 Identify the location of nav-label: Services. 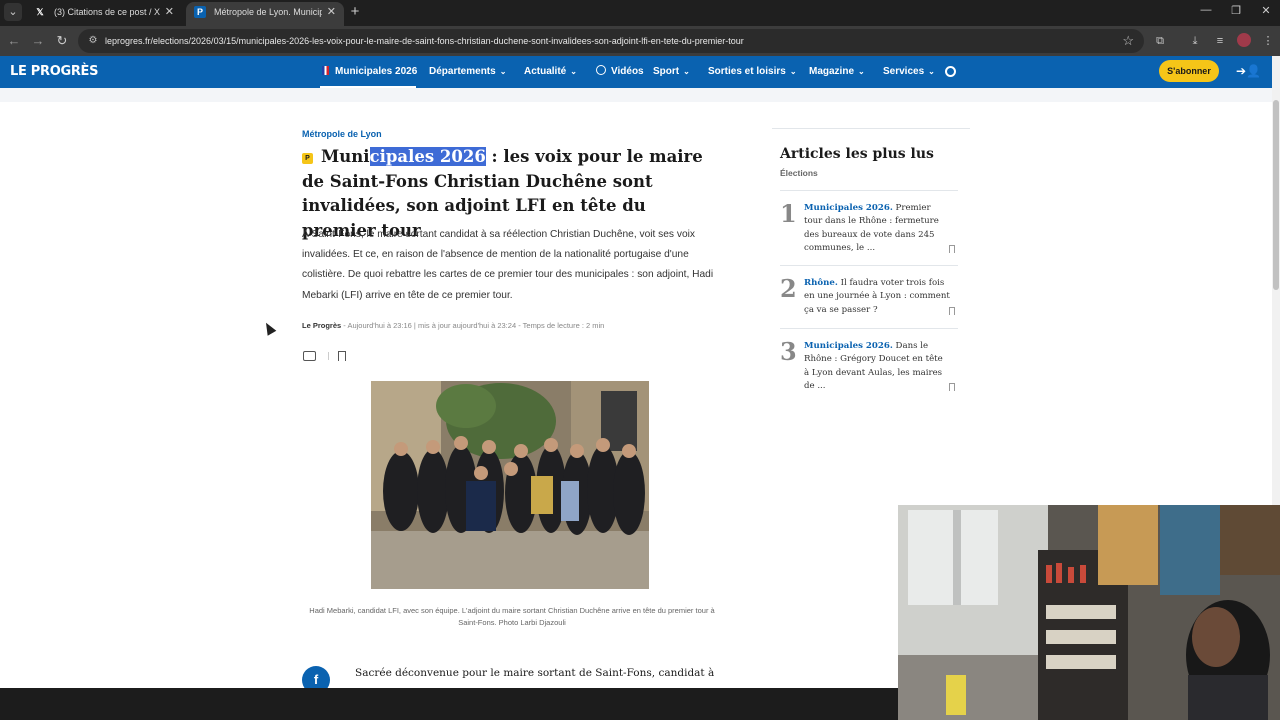
(904, 71).